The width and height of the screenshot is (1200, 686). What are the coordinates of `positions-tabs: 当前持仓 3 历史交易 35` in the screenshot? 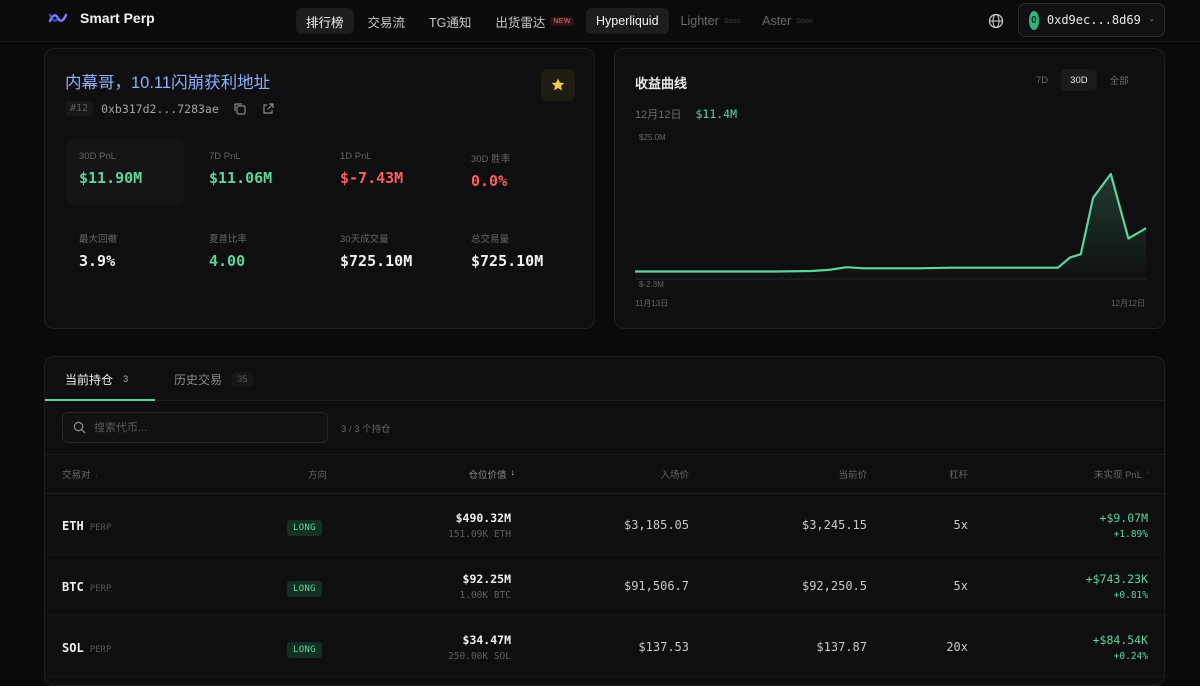 It's located at (605, 379).